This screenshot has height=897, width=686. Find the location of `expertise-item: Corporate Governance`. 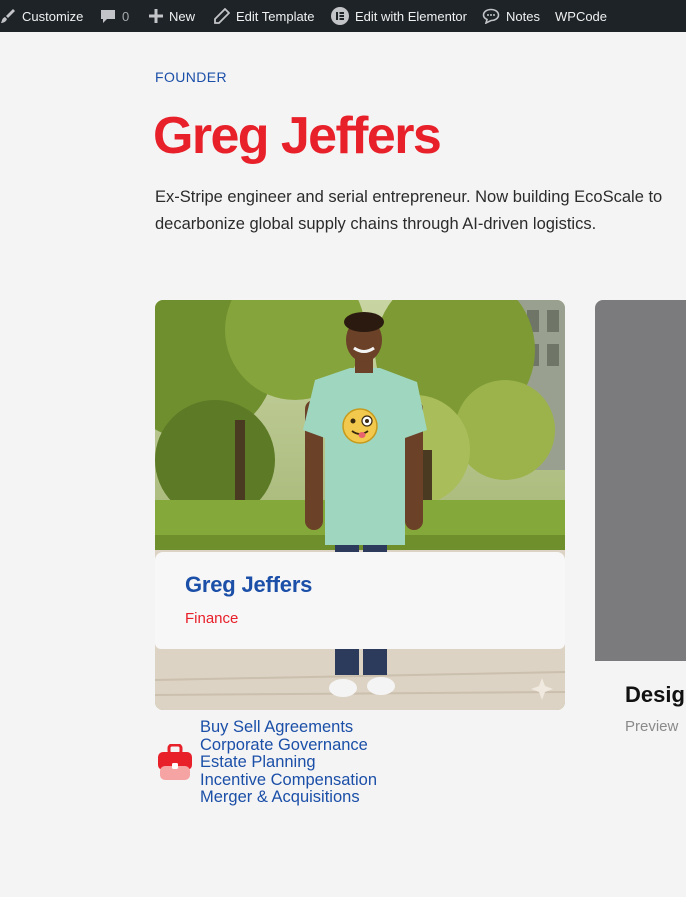

expertise-item: Corporate Governance is located at coordinates (288, 745).